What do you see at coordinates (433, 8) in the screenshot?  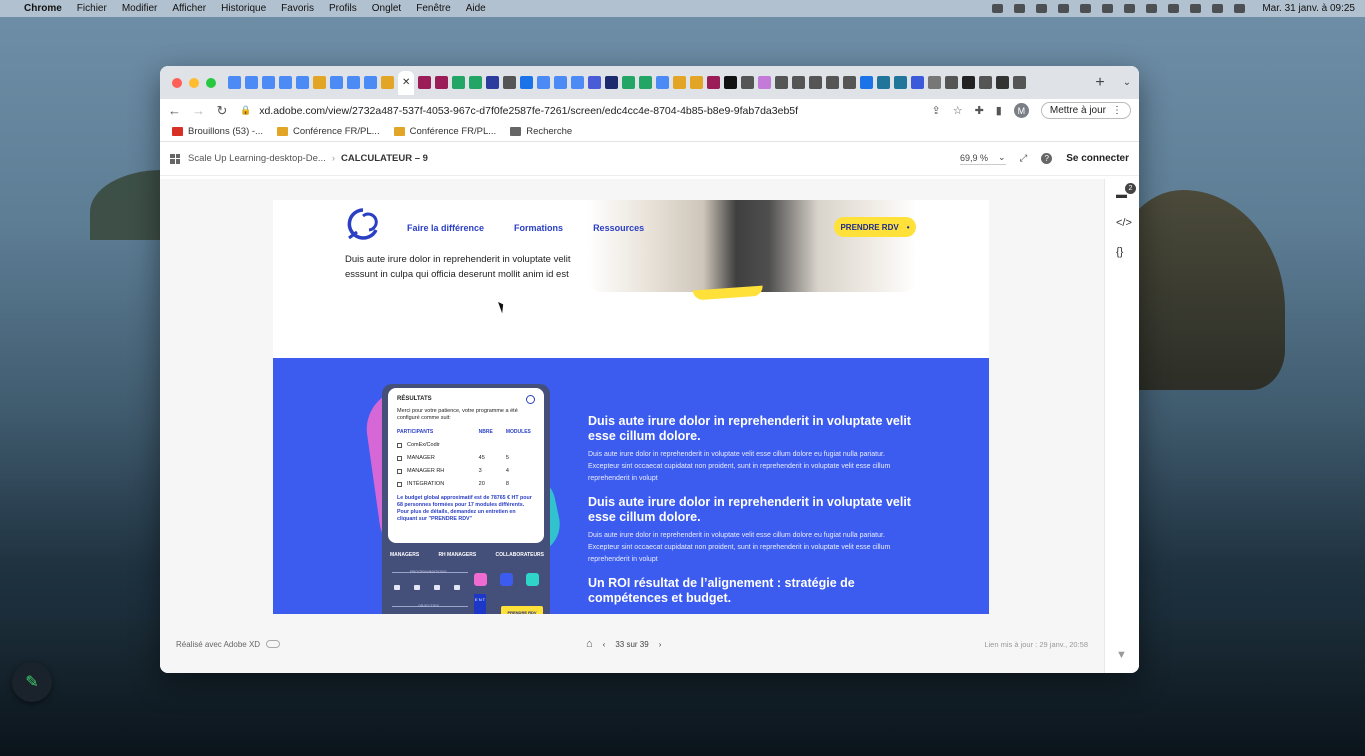 I see `menu-fenetre: Fenêtre` at bounding box center [433, 8].